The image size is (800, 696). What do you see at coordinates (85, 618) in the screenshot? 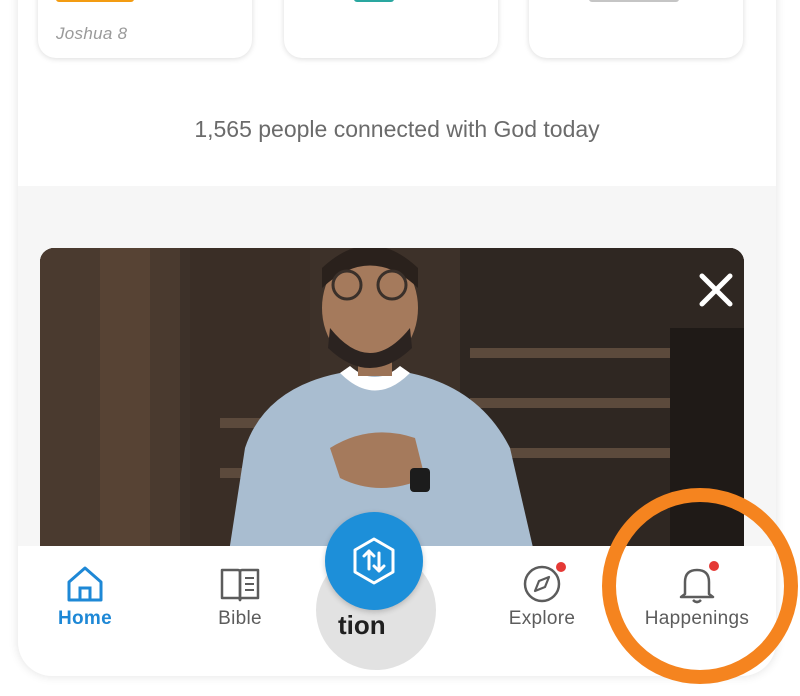
I see `tab-label: Home` at bounding box center [85, 618].